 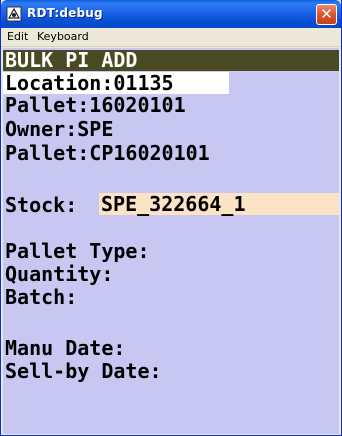 What do you see at coordinates (107, 153) in the screenshot?
I see `pallet-cp-line: Pallet:CP16020101` at bounding box center [107, 153].